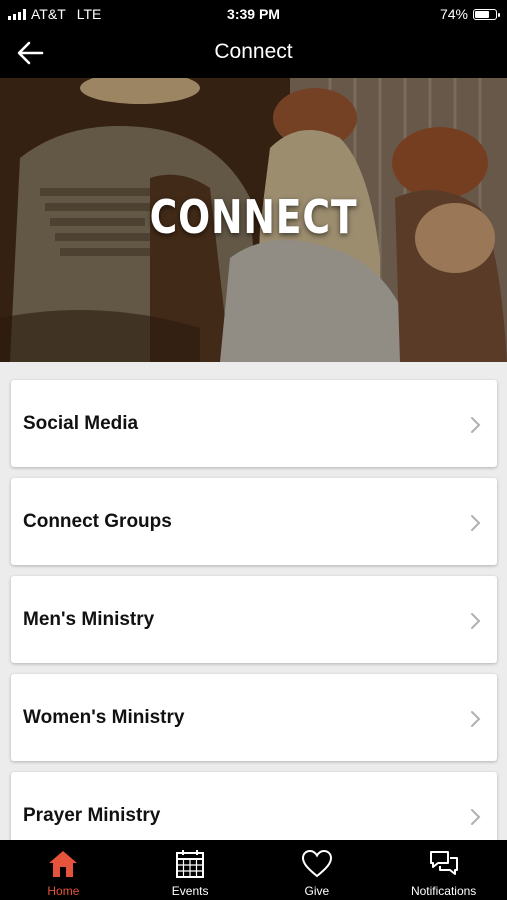 The image size is (507, 900). I want to click on home-icon, so click(63, 864).